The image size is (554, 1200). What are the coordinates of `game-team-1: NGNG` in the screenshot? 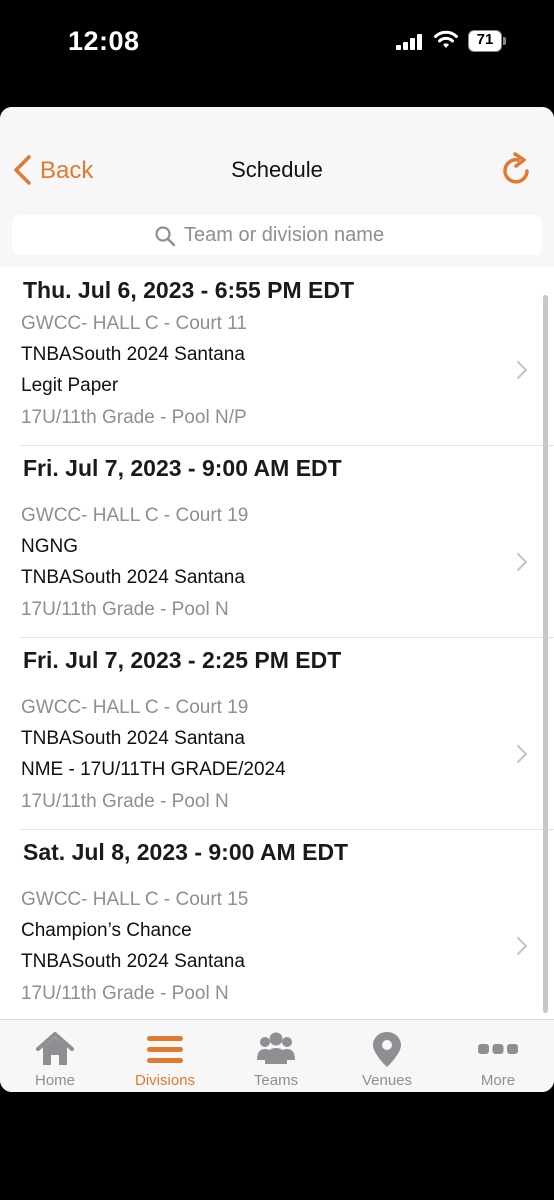 It's located at (49, 546).